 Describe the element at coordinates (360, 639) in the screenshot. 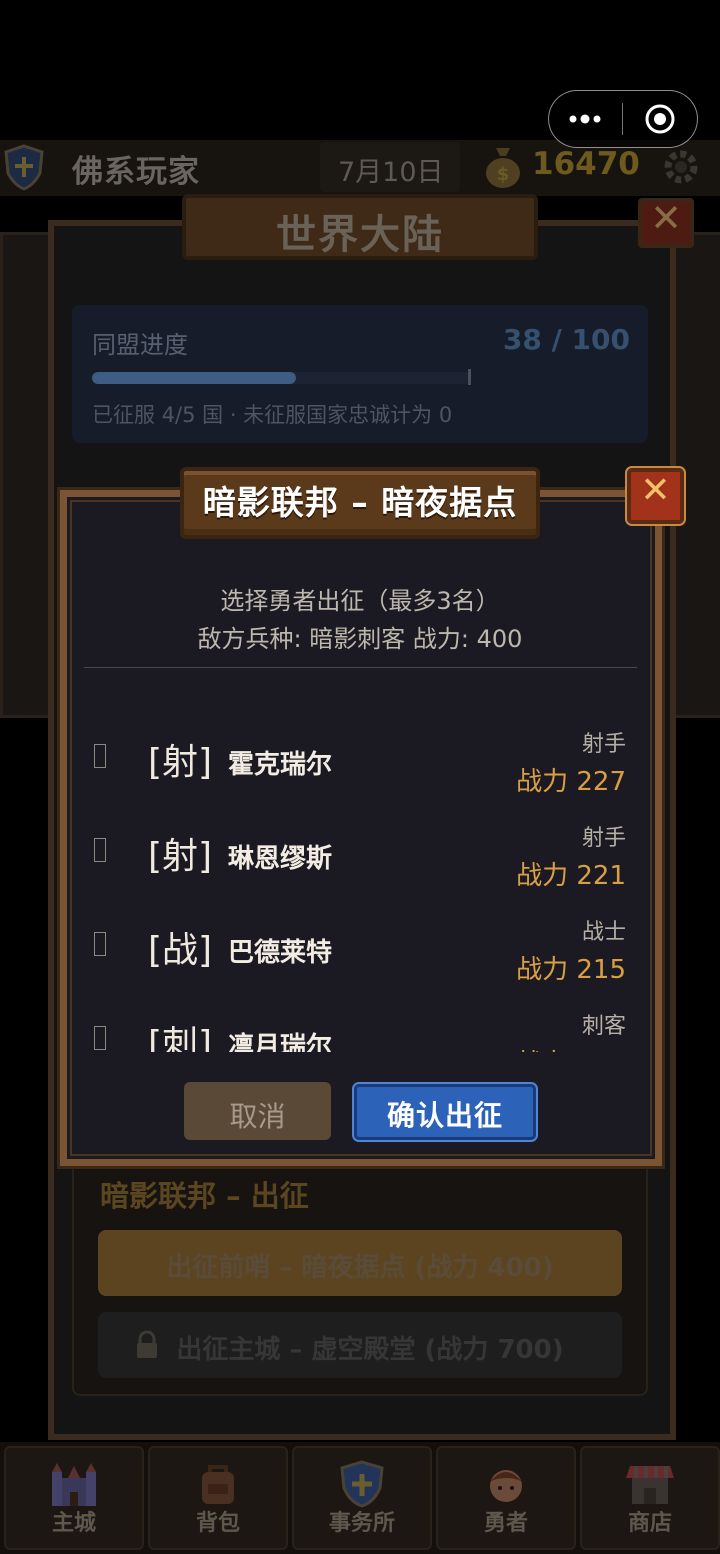

I see `enemy-info: 敌方兵种: 暗影刺客 战力: 400` at that location.